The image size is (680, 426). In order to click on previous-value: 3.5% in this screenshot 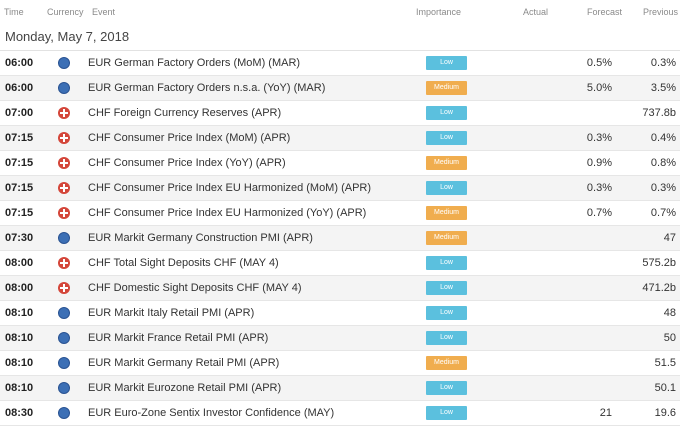, I will do `click(663, 88)`.